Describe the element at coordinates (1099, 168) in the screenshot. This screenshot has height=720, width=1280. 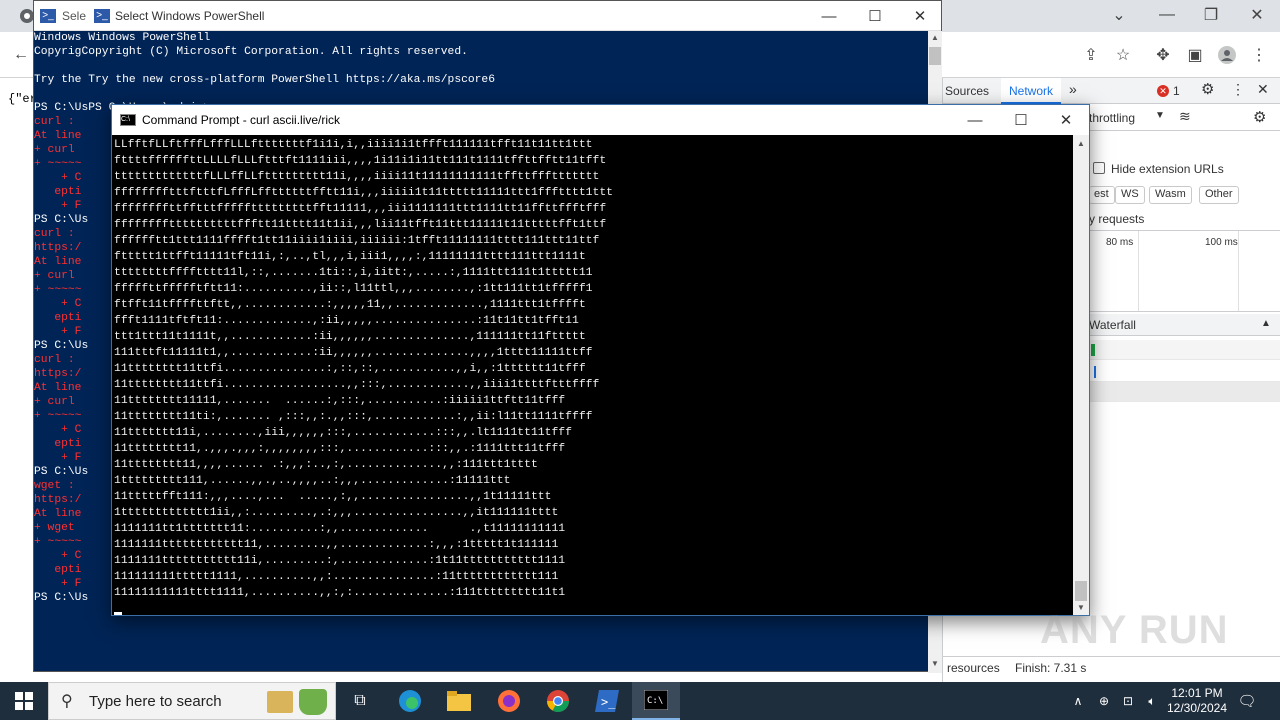
I see `hide-extension-urls-checkbox` at that location.